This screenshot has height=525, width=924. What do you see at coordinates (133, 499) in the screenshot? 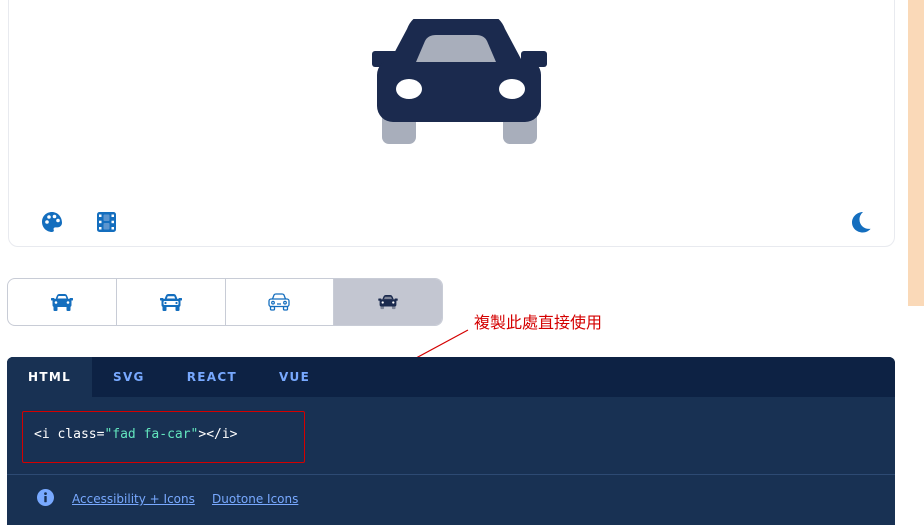
I see `accessibility-icons-link: Accessibility + Icons` at bounding box center [133, 499].